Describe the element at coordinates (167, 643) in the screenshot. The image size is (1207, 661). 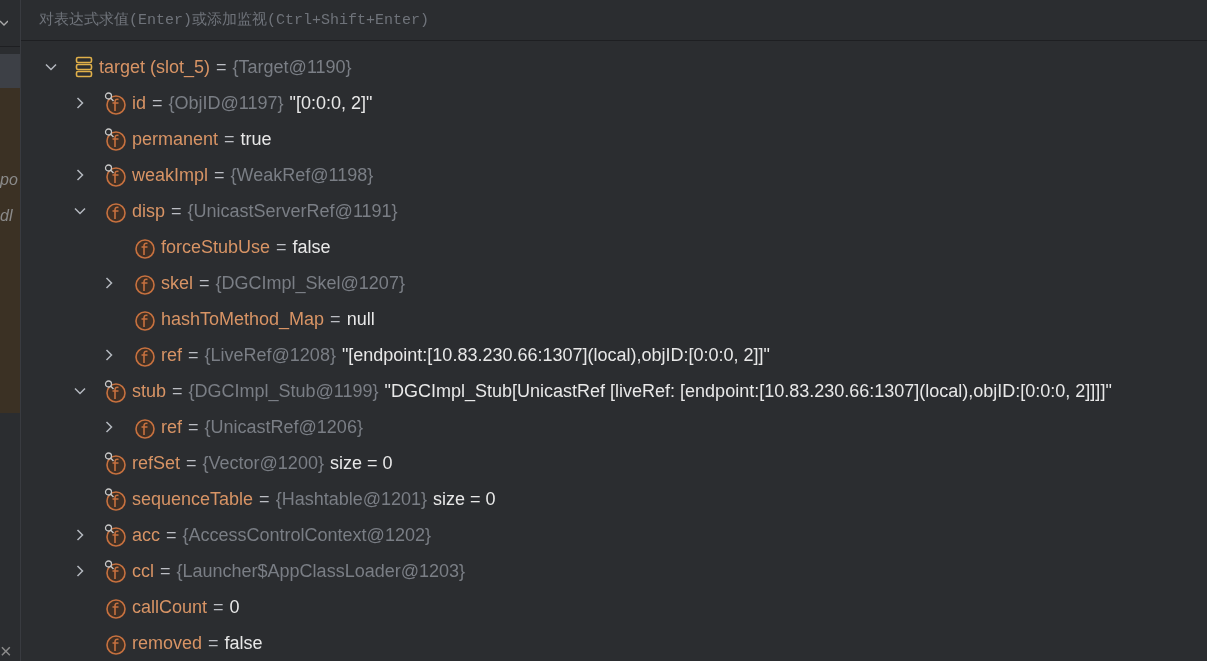
I see `variable-name: removed` at that location.